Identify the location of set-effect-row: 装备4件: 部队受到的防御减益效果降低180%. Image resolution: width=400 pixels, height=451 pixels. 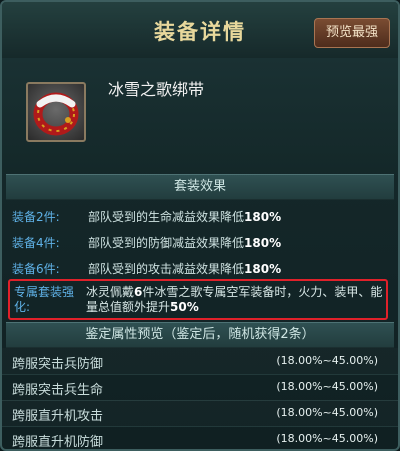
(202, 242).